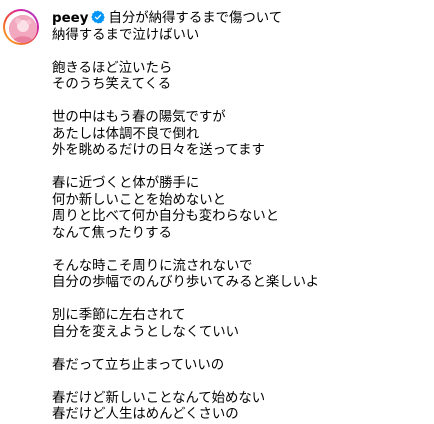  Describe the element at coordinates (139, 200) in the screenshot. I see `caption-line: 何か新しいことを始めないと` at that location.